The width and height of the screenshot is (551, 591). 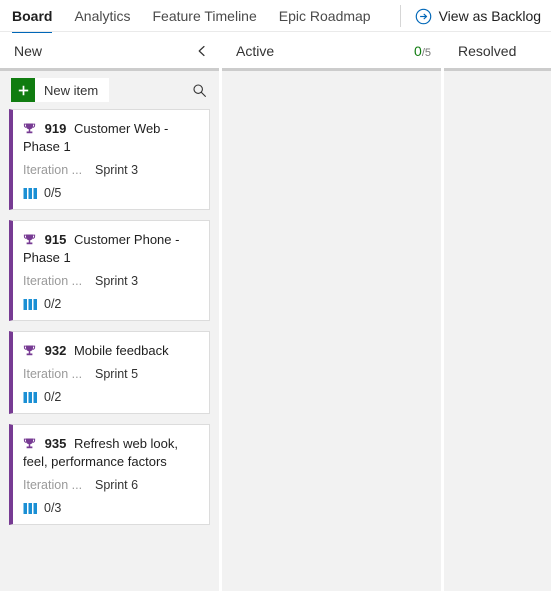 What do you see at coordinates (117, 485) in the screenshot?
I see `card-935-field-value: Sprint 6` at bounding box center [117, 485].